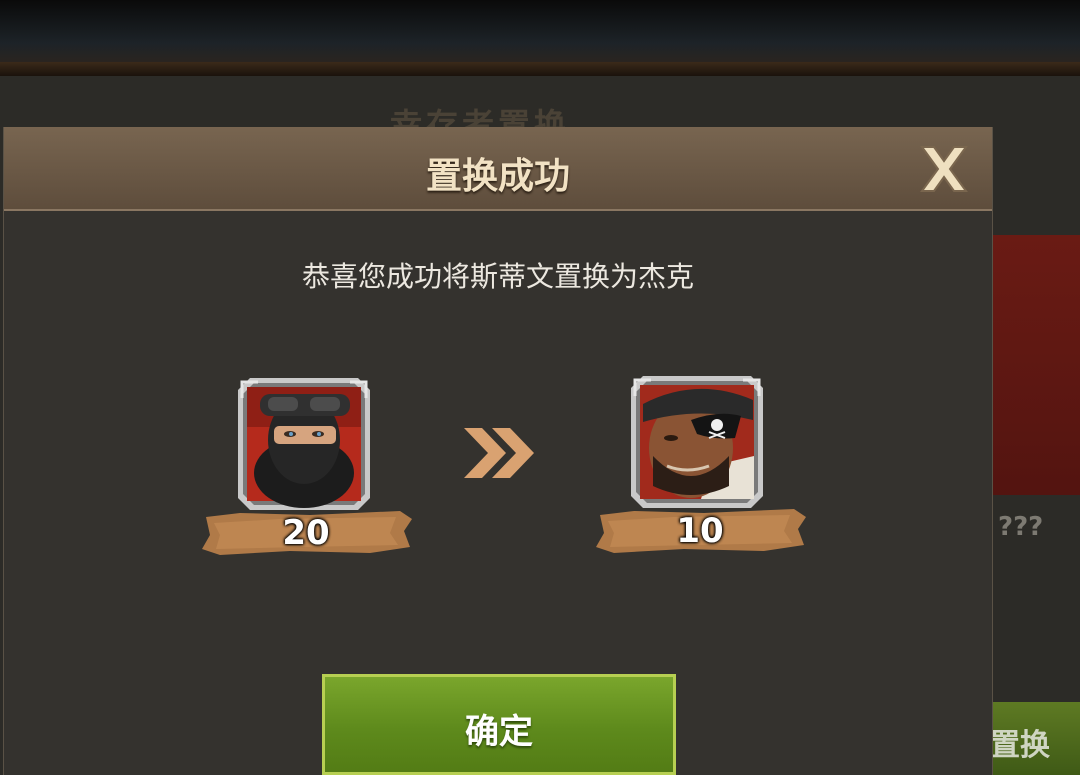 The height and width of the screenshot is (775, 1080). What do you see at coordinates (306, 533) in the screenshot?
I see `from-hero-level: 20` at bounding box center [306, 533].